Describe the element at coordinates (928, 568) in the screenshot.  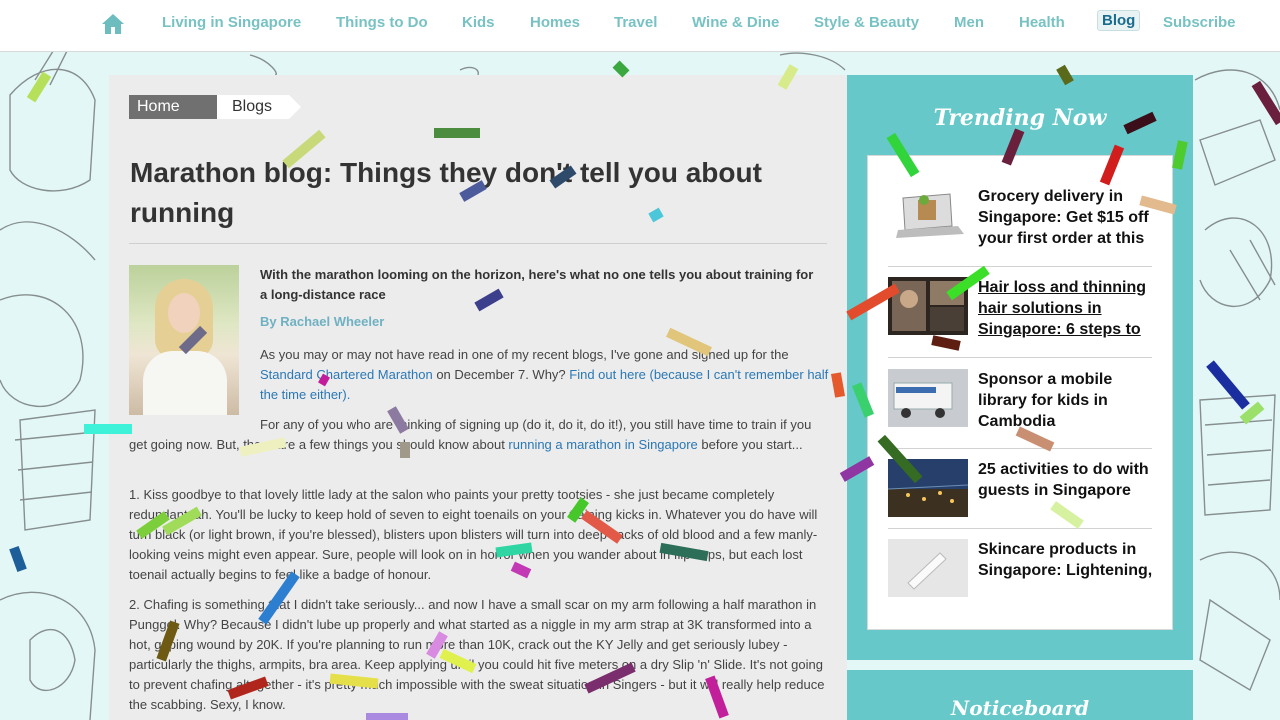
I see `skincare-bottle-thumbnail` at that location.